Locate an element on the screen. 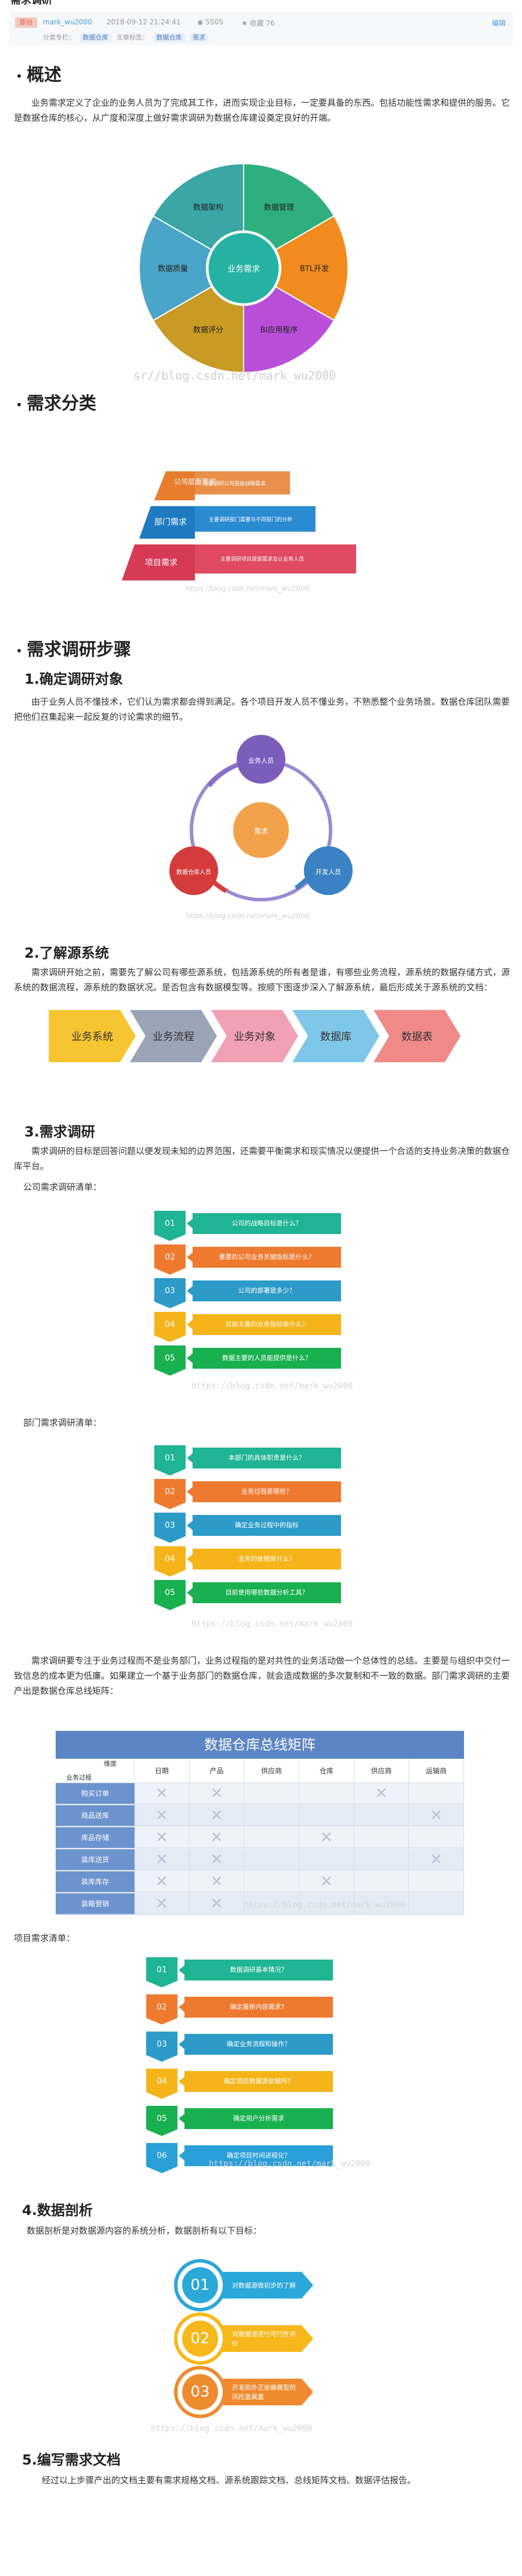 The height and width of the screenshot is (2576, 522). view-count-value: 5505 is located at coordinates (214, 22).